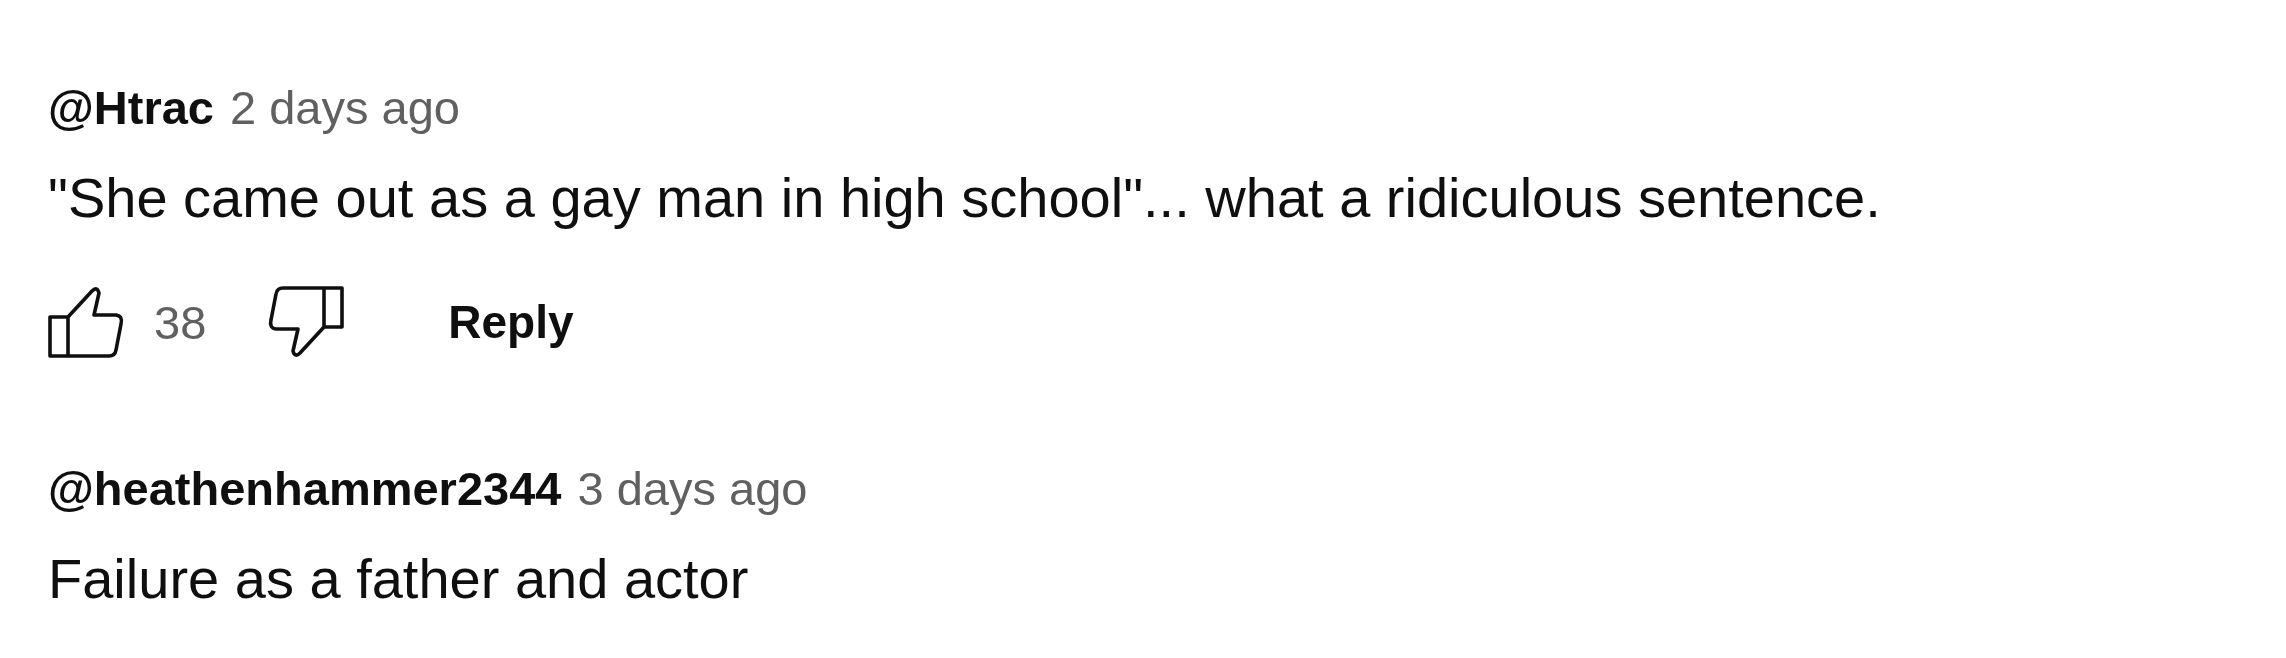  What do you see at coordinates (180, 322) in the screenshot?
I see `like-count: 38` at bounding box center [180, 322].